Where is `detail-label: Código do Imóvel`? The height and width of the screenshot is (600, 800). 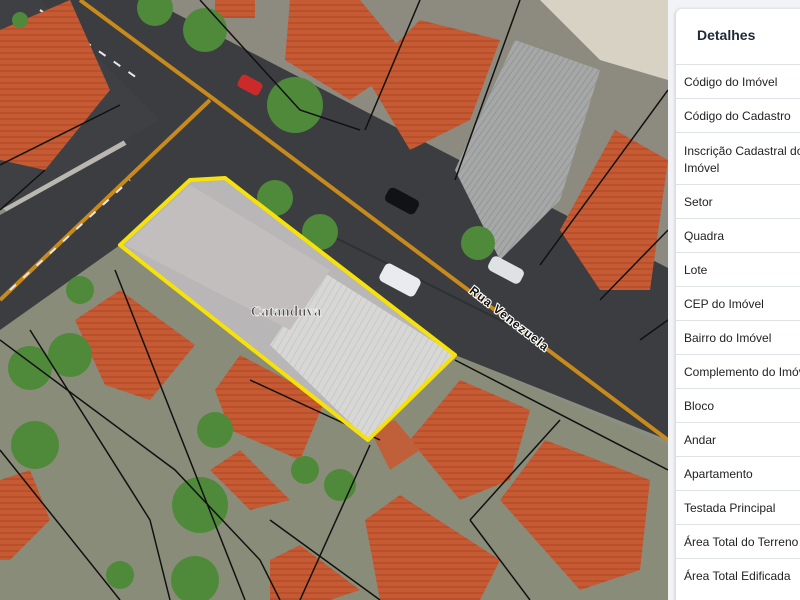 detail-label: Código do Imóvel is located at coordinates (731, 81).